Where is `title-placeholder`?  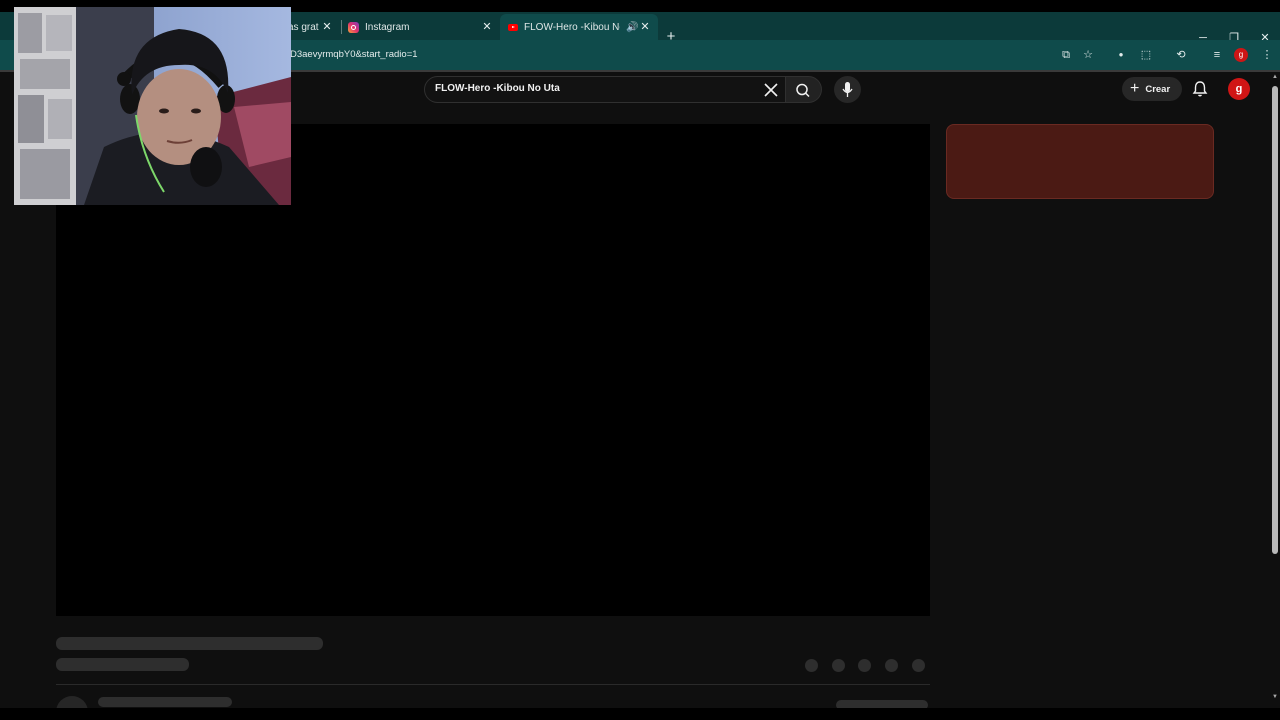
title-placeholder is located at coordinates (189, 643).